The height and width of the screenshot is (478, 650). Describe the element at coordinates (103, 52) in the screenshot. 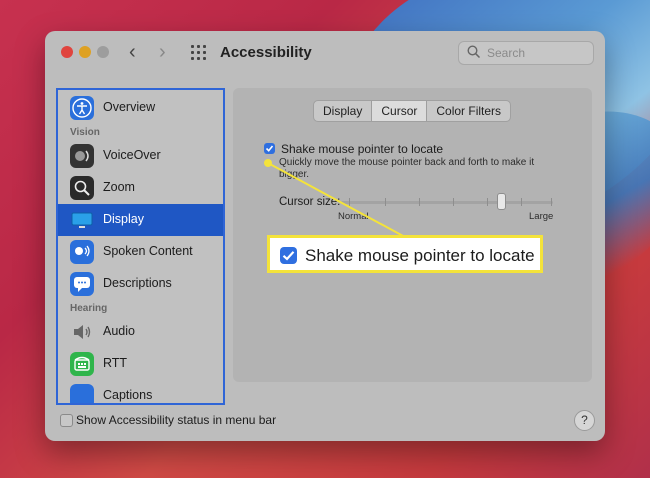

I see `zoom-window-button` at that location.